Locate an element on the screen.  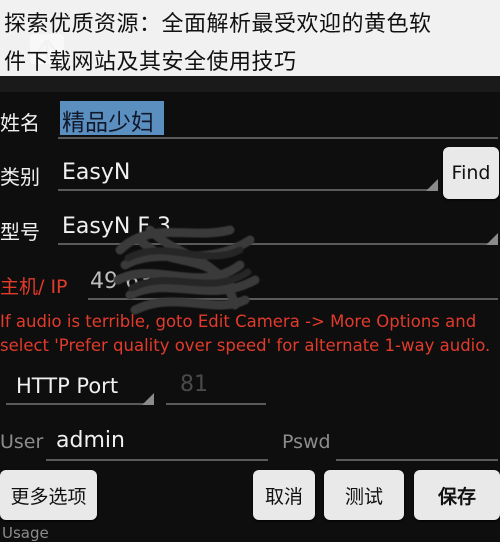
category-label: 类别 is located at coordinates (20, 177).